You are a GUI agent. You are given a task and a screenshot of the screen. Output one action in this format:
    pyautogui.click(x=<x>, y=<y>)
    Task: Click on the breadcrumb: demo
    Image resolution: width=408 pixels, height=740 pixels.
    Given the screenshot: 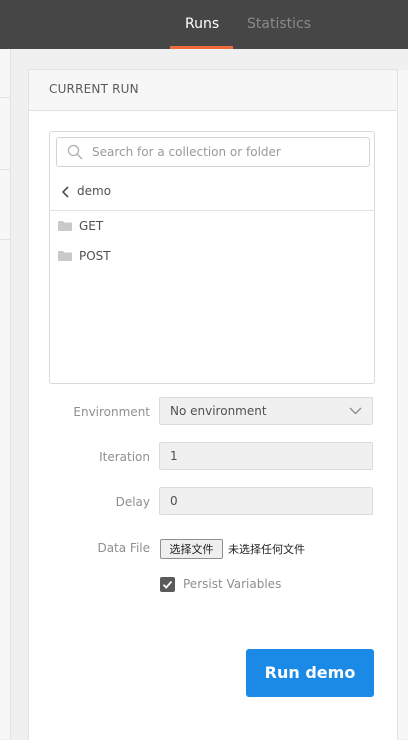 What is the action you would take?
    pyautogui.click(x=212, y=192)
    